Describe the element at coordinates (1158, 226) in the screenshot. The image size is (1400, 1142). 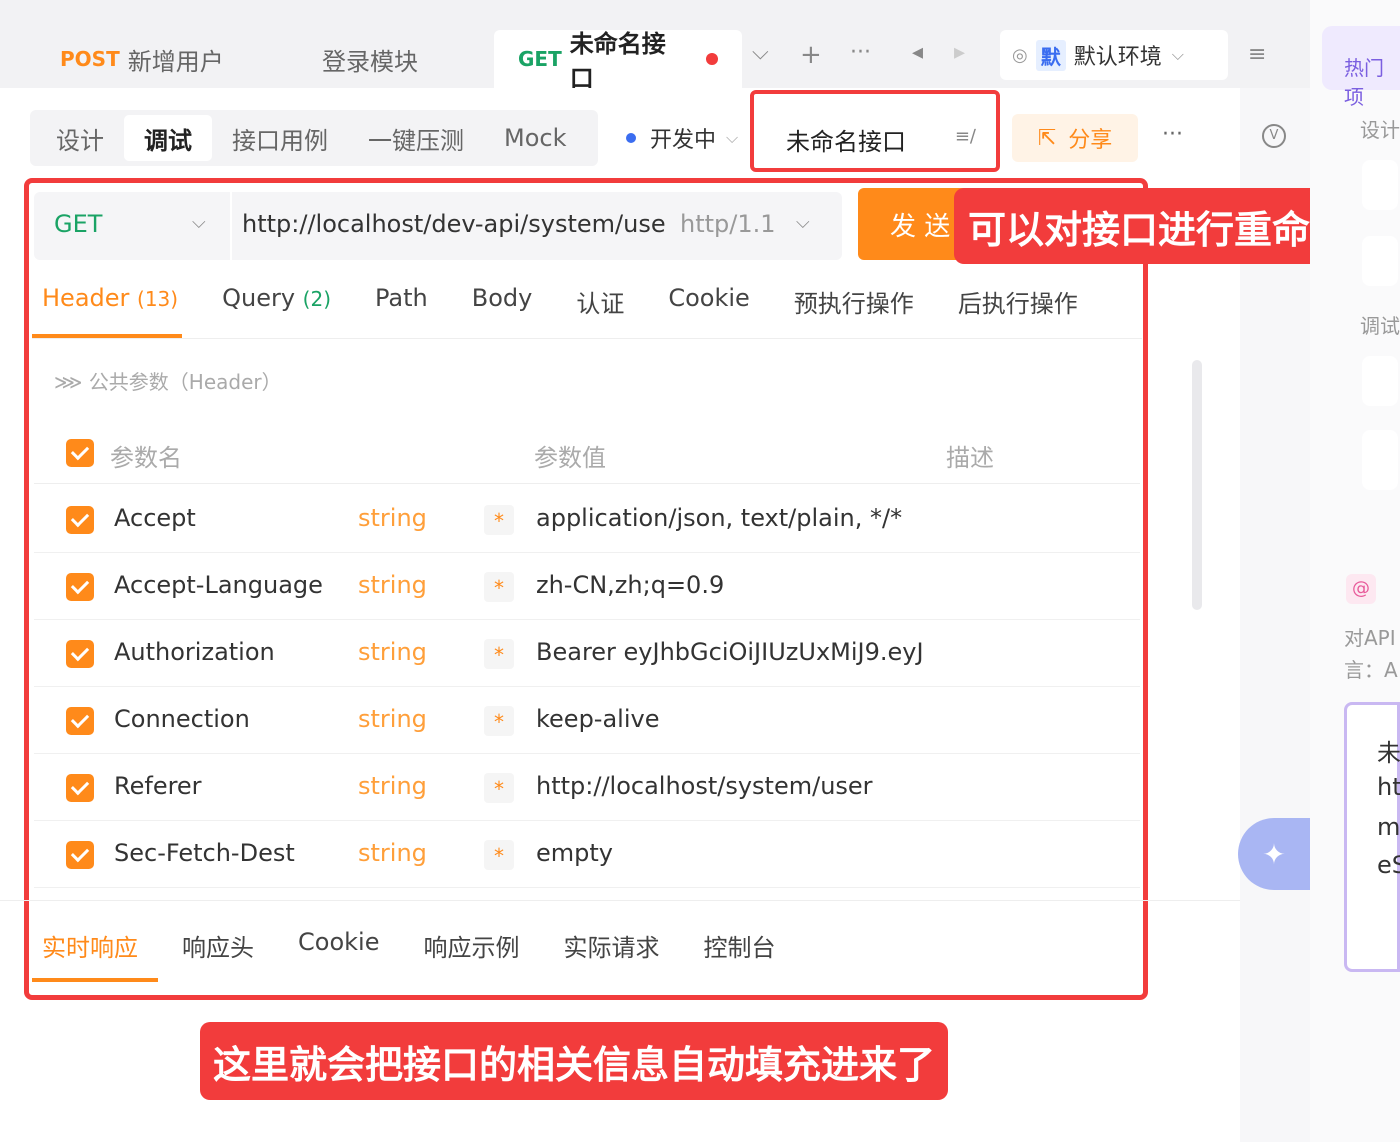
I see `annotation-rename: 可以对接口进行重命名` at that location.